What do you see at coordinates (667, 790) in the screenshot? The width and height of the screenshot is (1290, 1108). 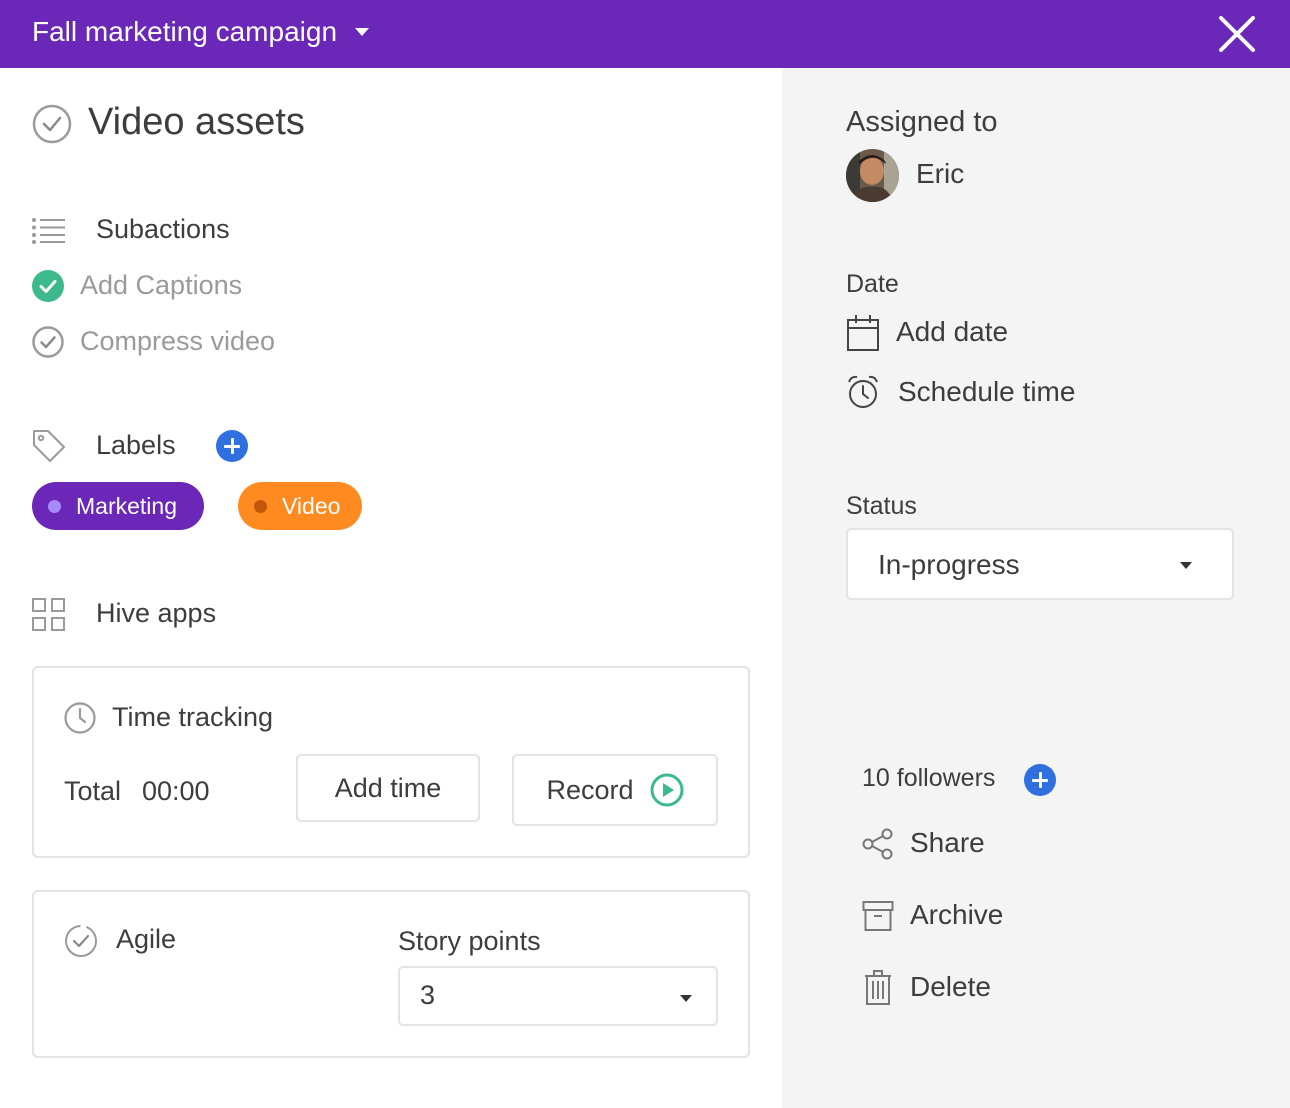 I see `play-icon` at bounding box center [667, 790].